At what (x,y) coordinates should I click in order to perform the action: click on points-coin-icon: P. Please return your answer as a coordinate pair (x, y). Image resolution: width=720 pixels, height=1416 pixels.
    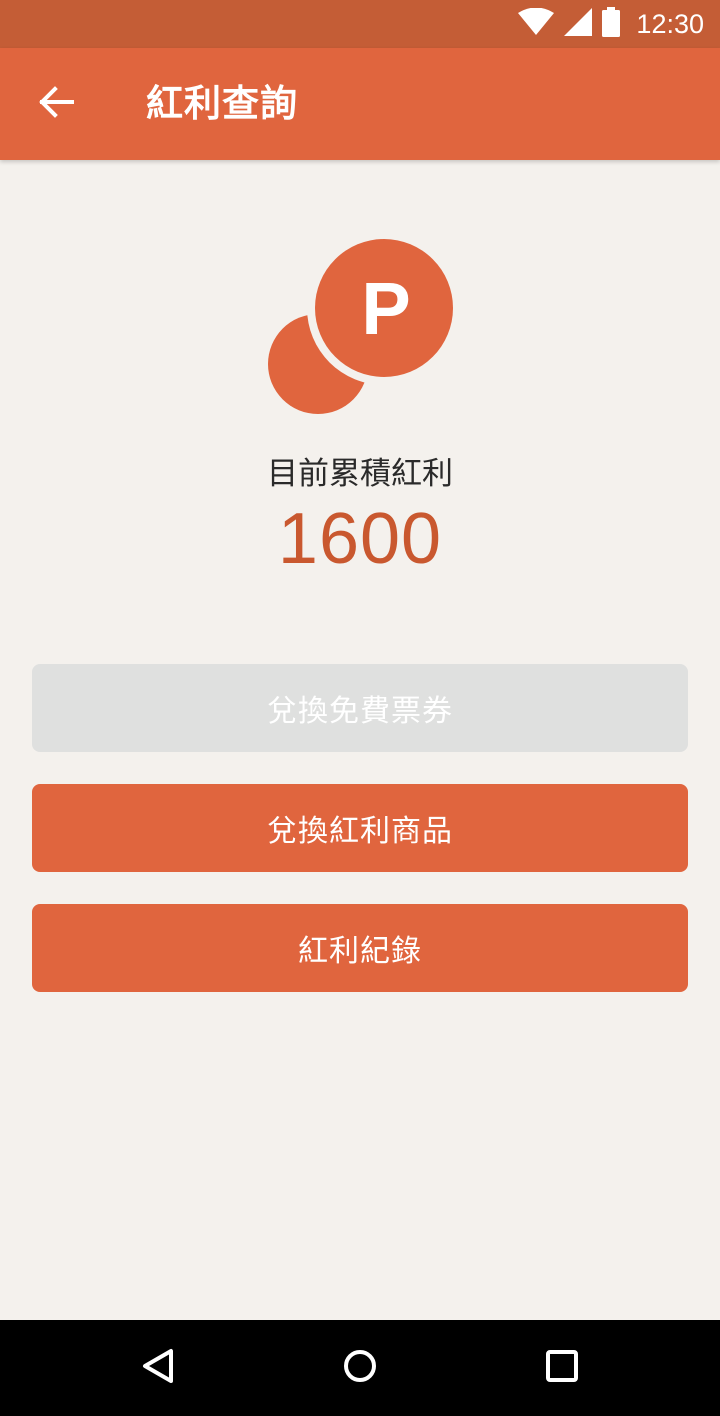
    Looking at the image, I should click on (361, 325).